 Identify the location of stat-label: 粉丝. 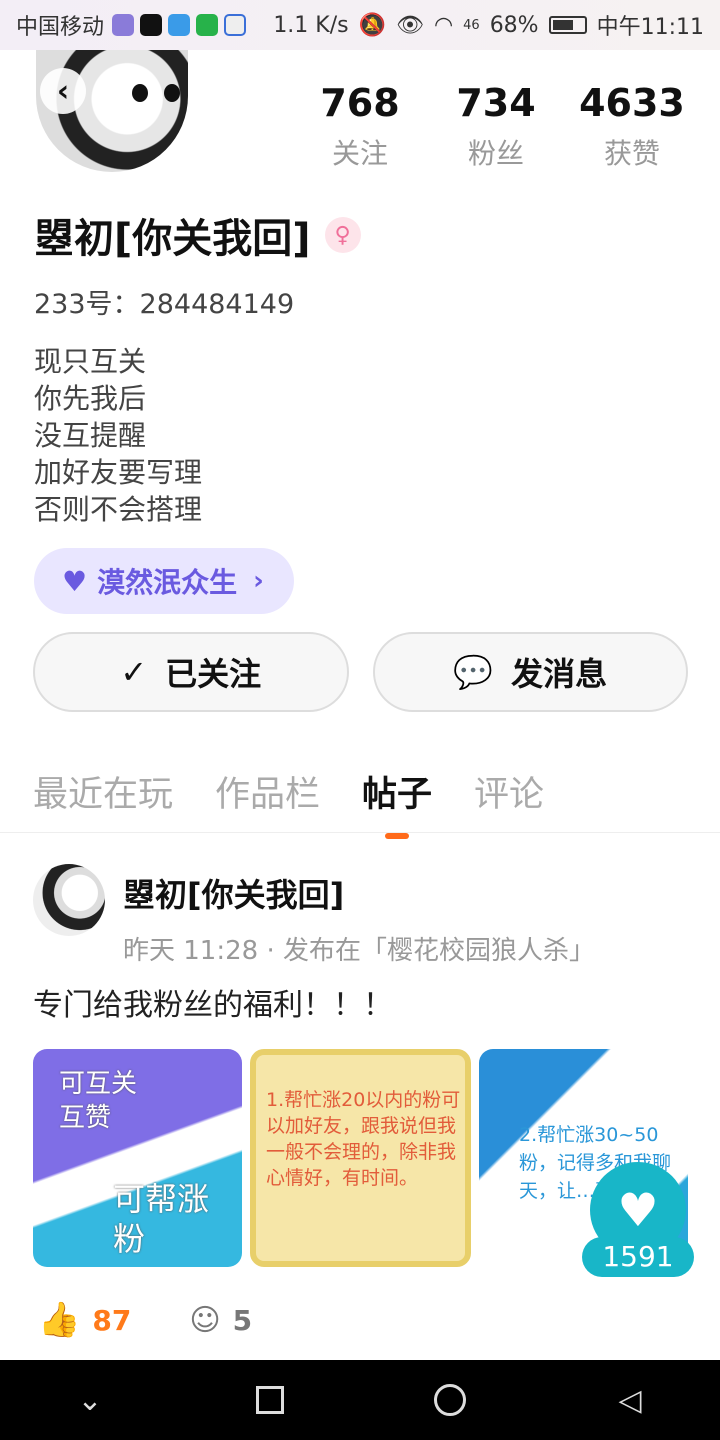
(495, 153).